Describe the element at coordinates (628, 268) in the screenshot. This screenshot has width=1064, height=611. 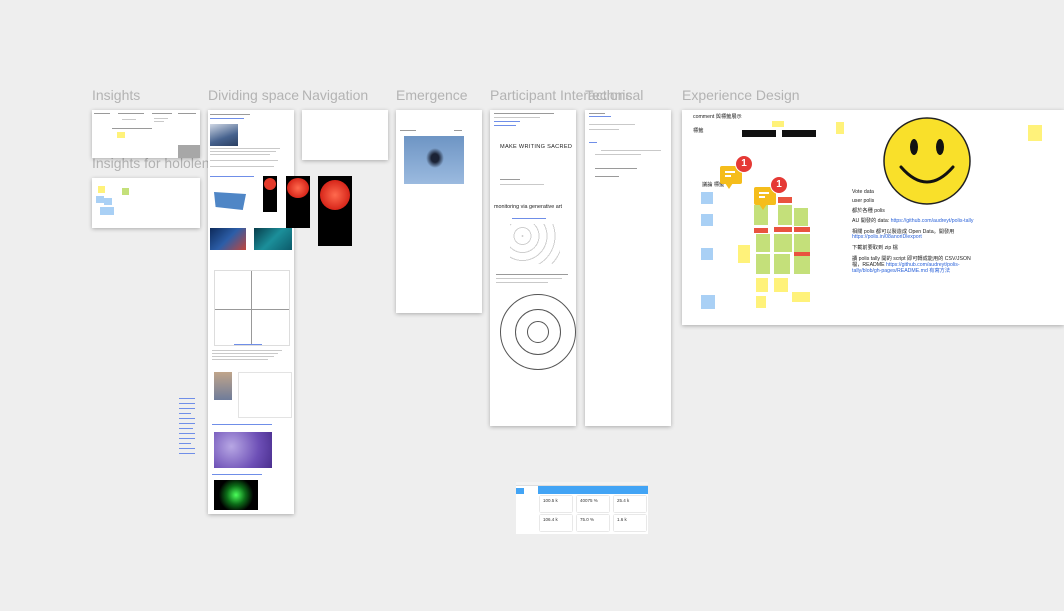
I see `frame-technical` at that location.